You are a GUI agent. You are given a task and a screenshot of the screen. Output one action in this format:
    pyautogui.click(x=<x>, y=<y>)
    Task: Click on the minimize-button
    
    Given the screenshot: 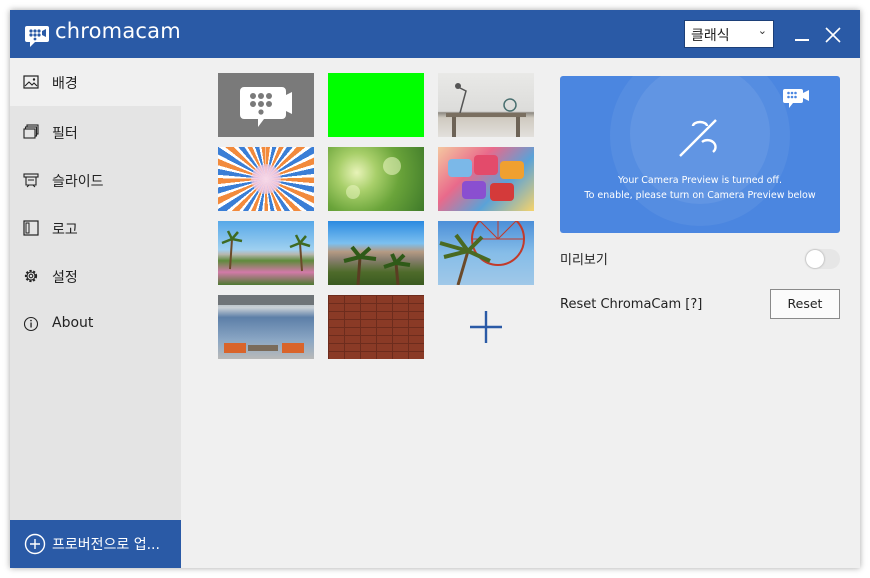 What is the action you would take?
    pyautogui.click(x=802, y=35)
    